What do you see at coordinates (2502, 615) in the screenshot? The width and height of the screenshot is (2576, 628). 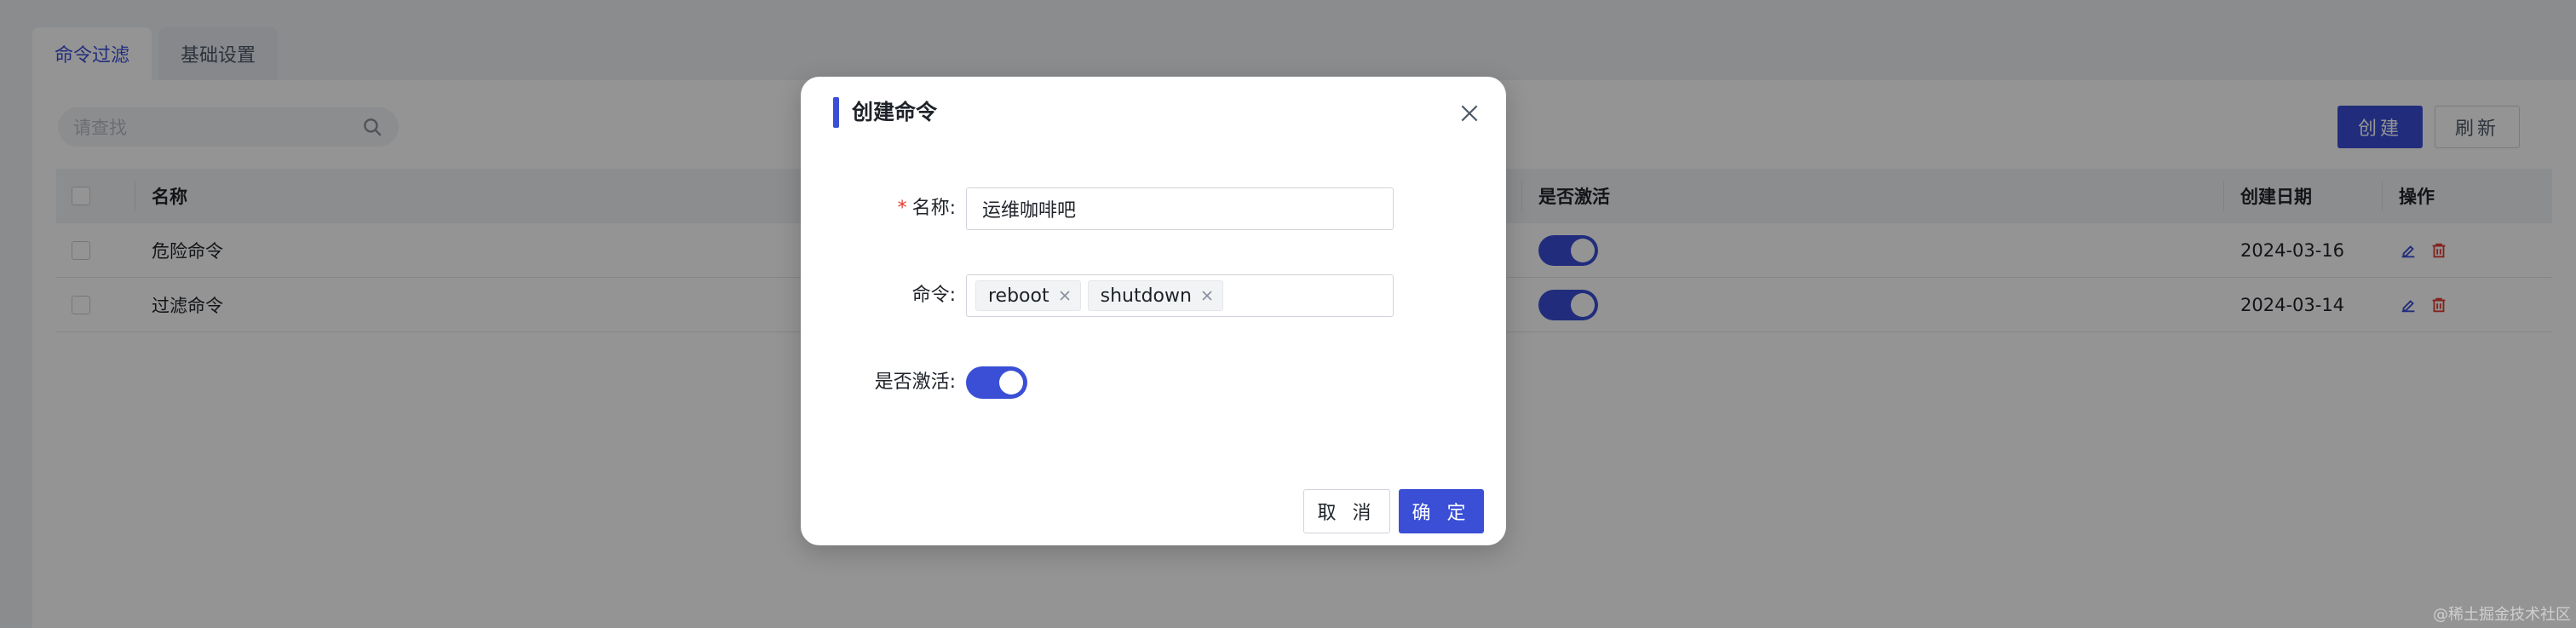 I see `watermark: @稀土掘金技术社区` at bounding box center [2502, 615].